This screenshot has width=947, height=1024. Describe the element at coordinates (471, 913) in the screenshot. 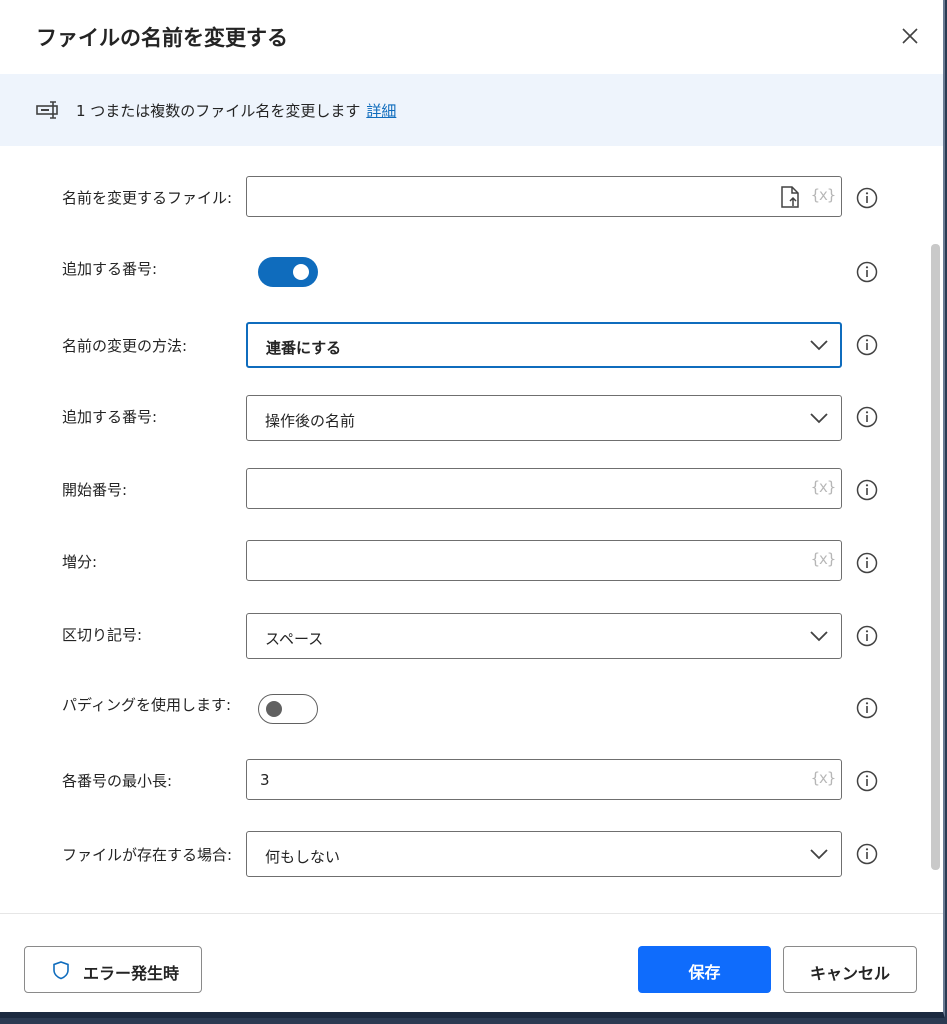

I see `footer-divider` at that location.